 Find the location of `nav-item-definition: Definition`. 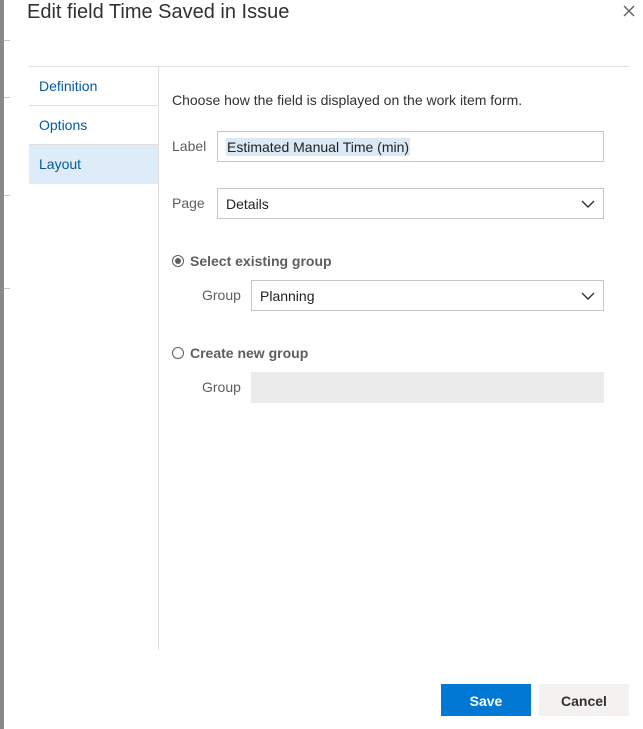

nav-item-definition: Definition is located at coordinates (93, 86).